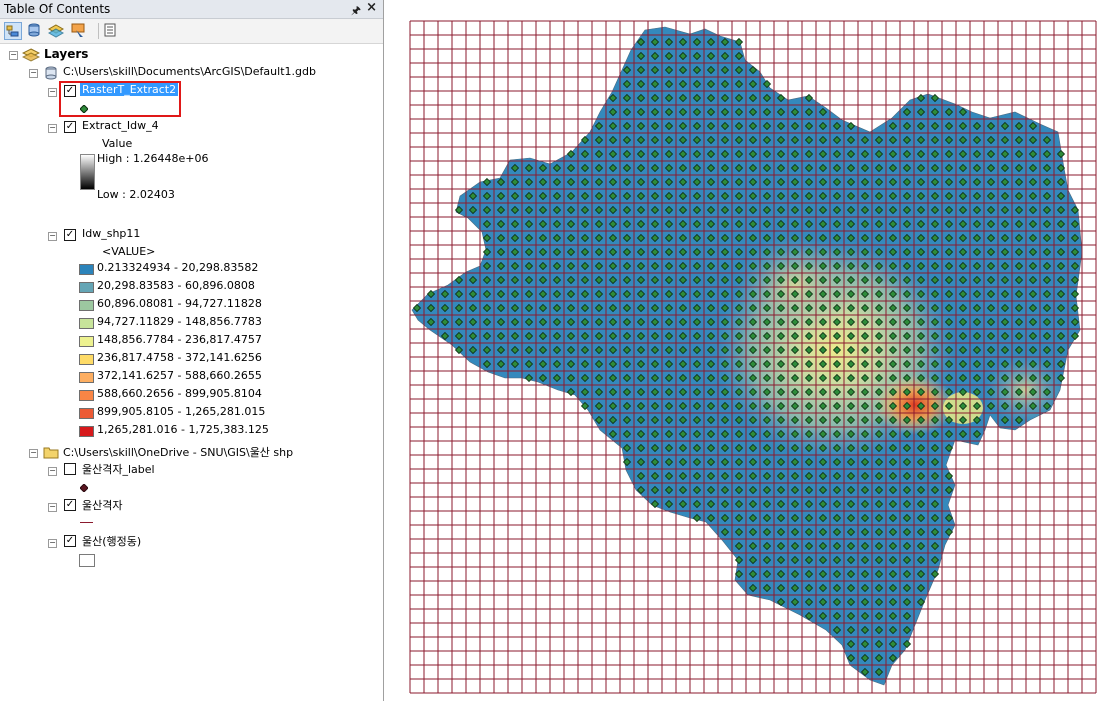 This screenshot has width=1107, height=701. I want to click on toc-titlebar: Table Of Contents 🖈 ×, so click(191, 9).